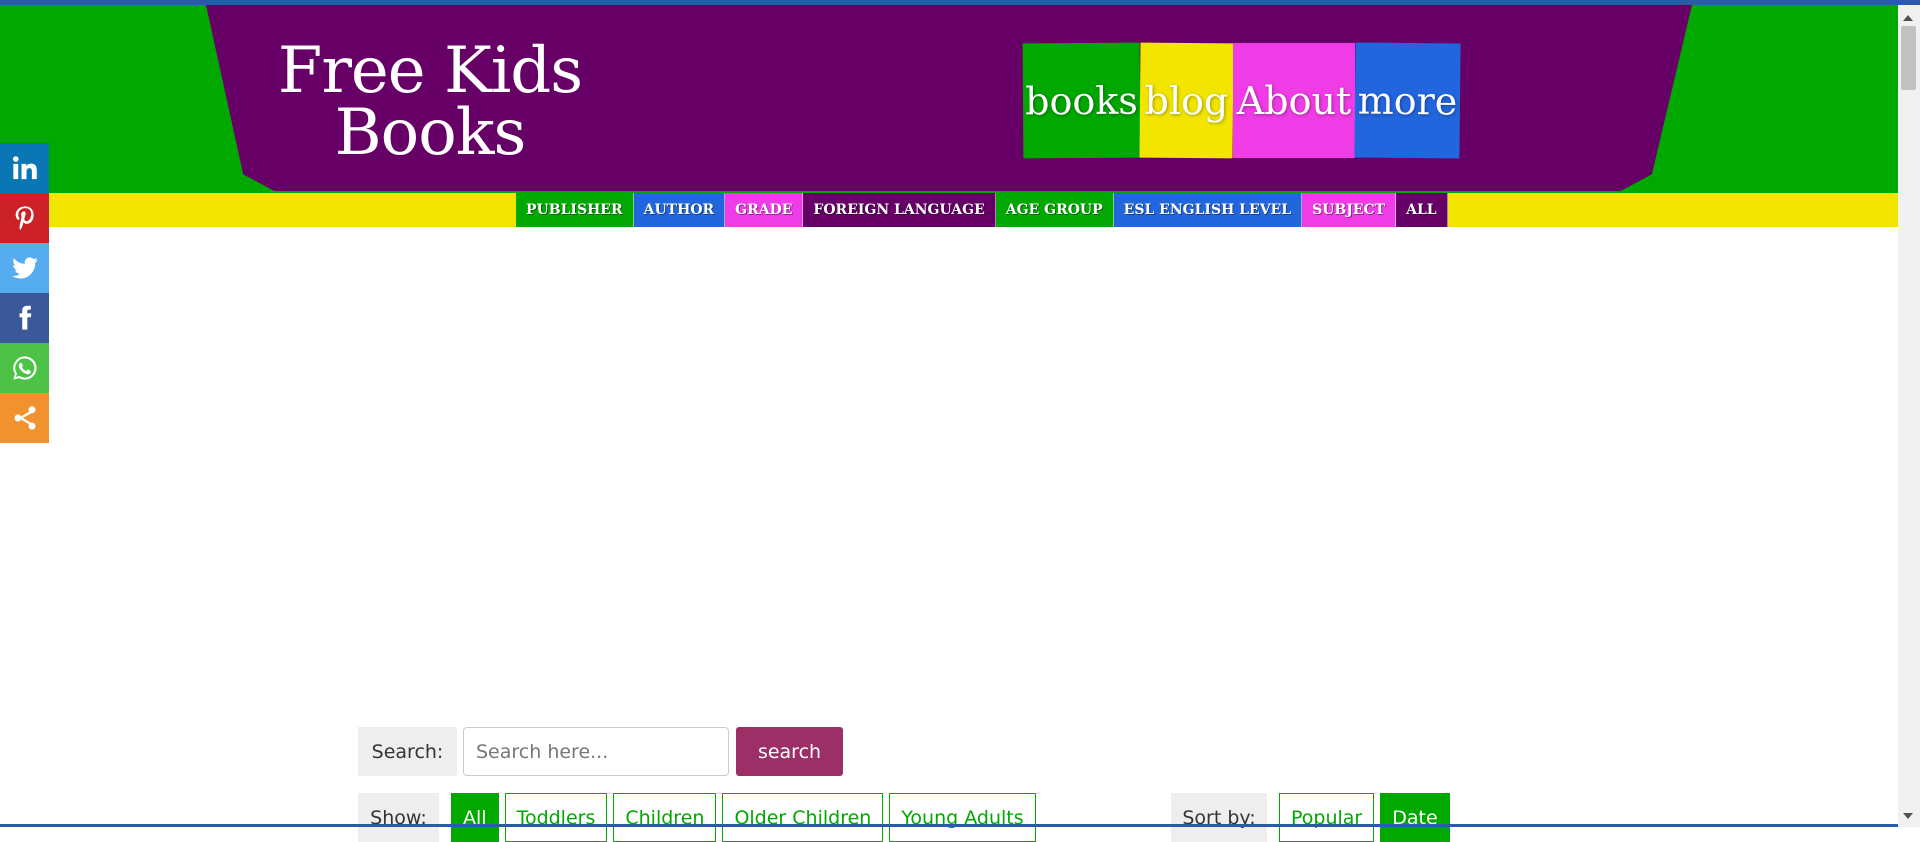 This screenshot has height=842, width=1920. I want to click on sort-popular: Popular, so click(1327, 817).